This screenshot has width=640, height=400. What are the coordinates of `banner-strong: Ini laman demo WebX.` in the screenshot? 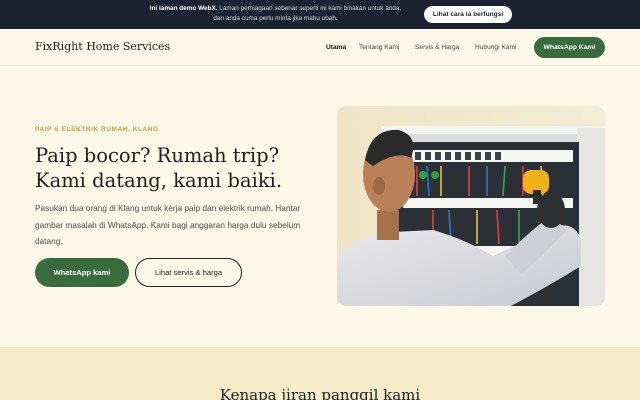 It's located at (183, 8).